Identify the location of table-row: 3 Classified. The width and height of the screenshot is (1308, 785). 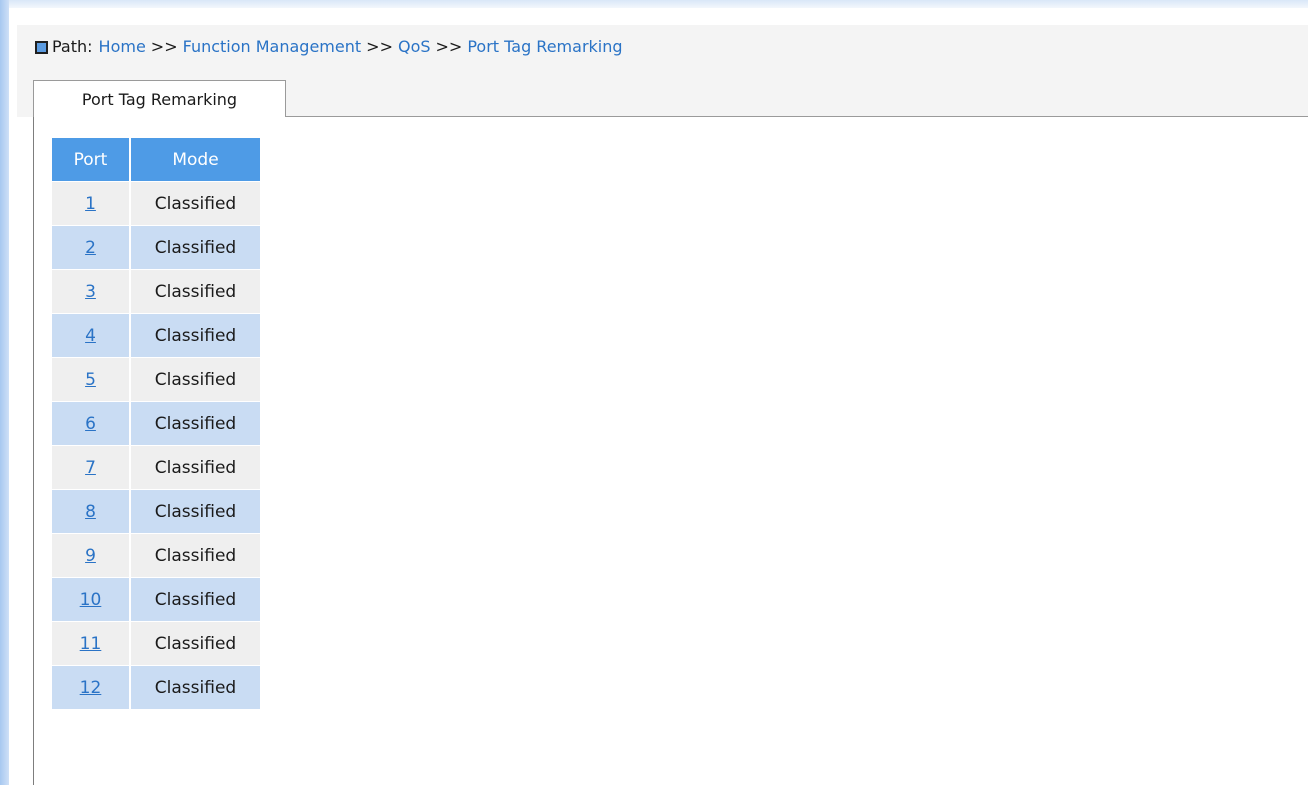
(156, 291).